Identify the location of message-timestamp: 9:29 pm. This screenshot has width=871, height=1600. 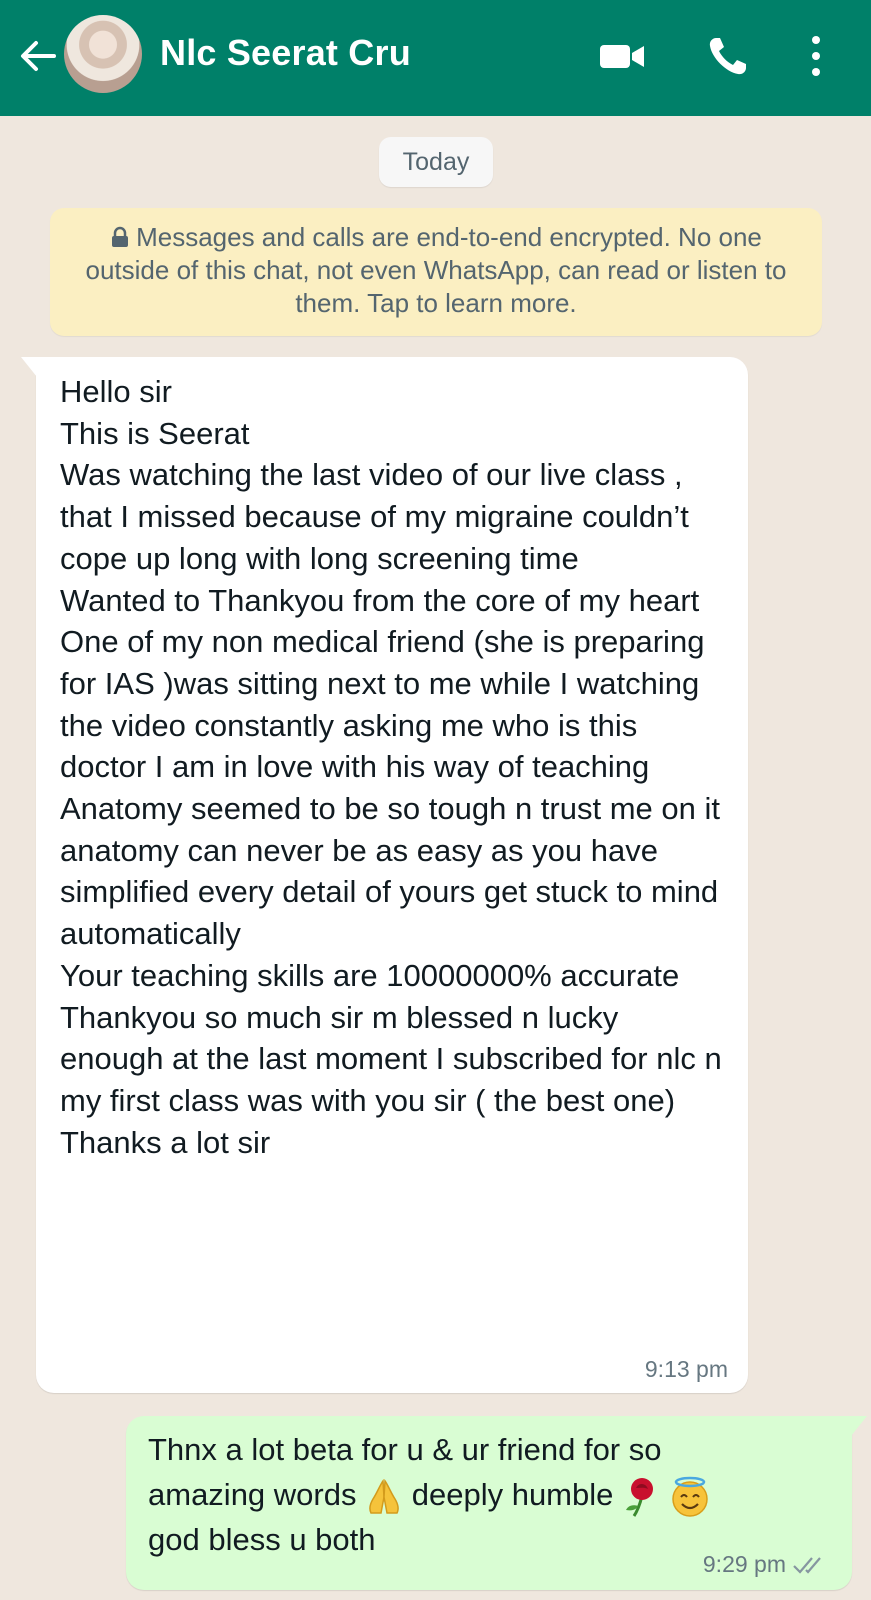
(744, 1564).